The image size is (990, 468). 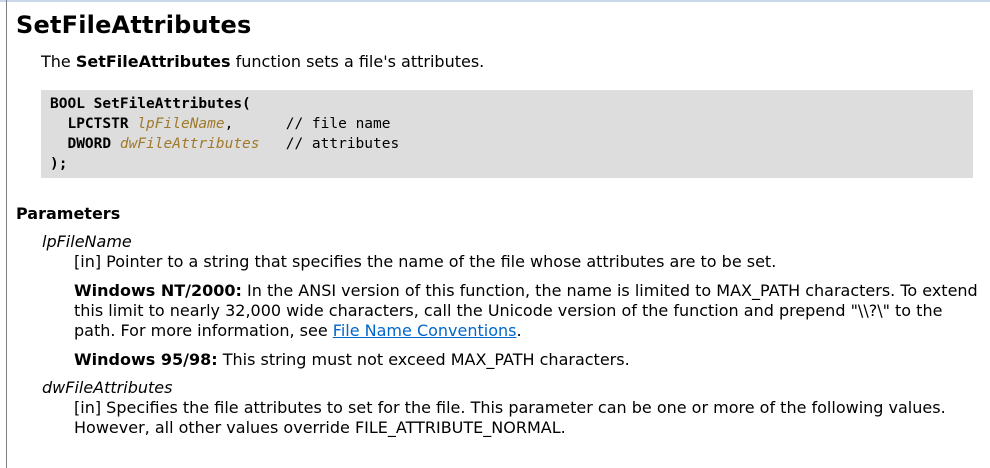 I want to click on note-nt-end: ., so click(x=519, y=330).